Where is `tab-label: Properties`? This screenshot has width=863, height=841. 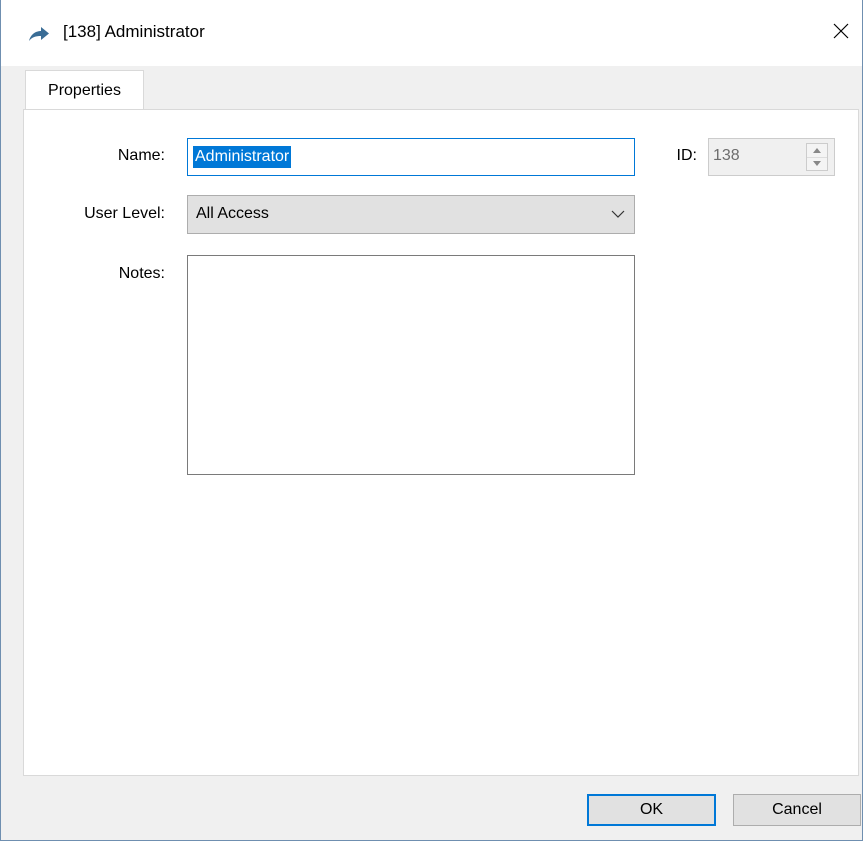 tab-label: Properties is located at coordinates (84, 90).